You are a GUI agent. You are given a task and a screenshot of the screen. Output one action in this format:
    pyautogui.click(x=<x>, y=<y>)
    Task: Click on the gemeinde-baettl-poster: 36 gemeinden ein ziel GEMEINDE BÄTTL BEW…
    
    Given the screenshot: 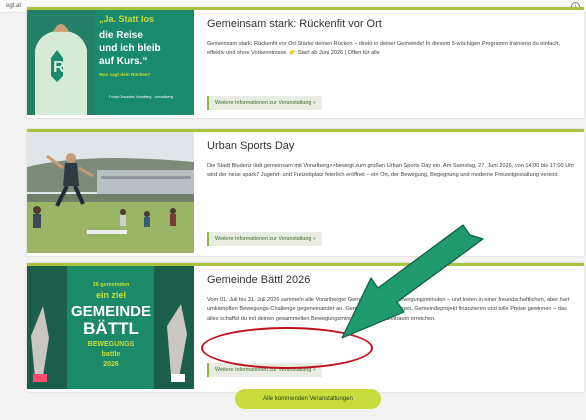 What is the action you would take?
    pyautogui.click(x=110, y=327)
    